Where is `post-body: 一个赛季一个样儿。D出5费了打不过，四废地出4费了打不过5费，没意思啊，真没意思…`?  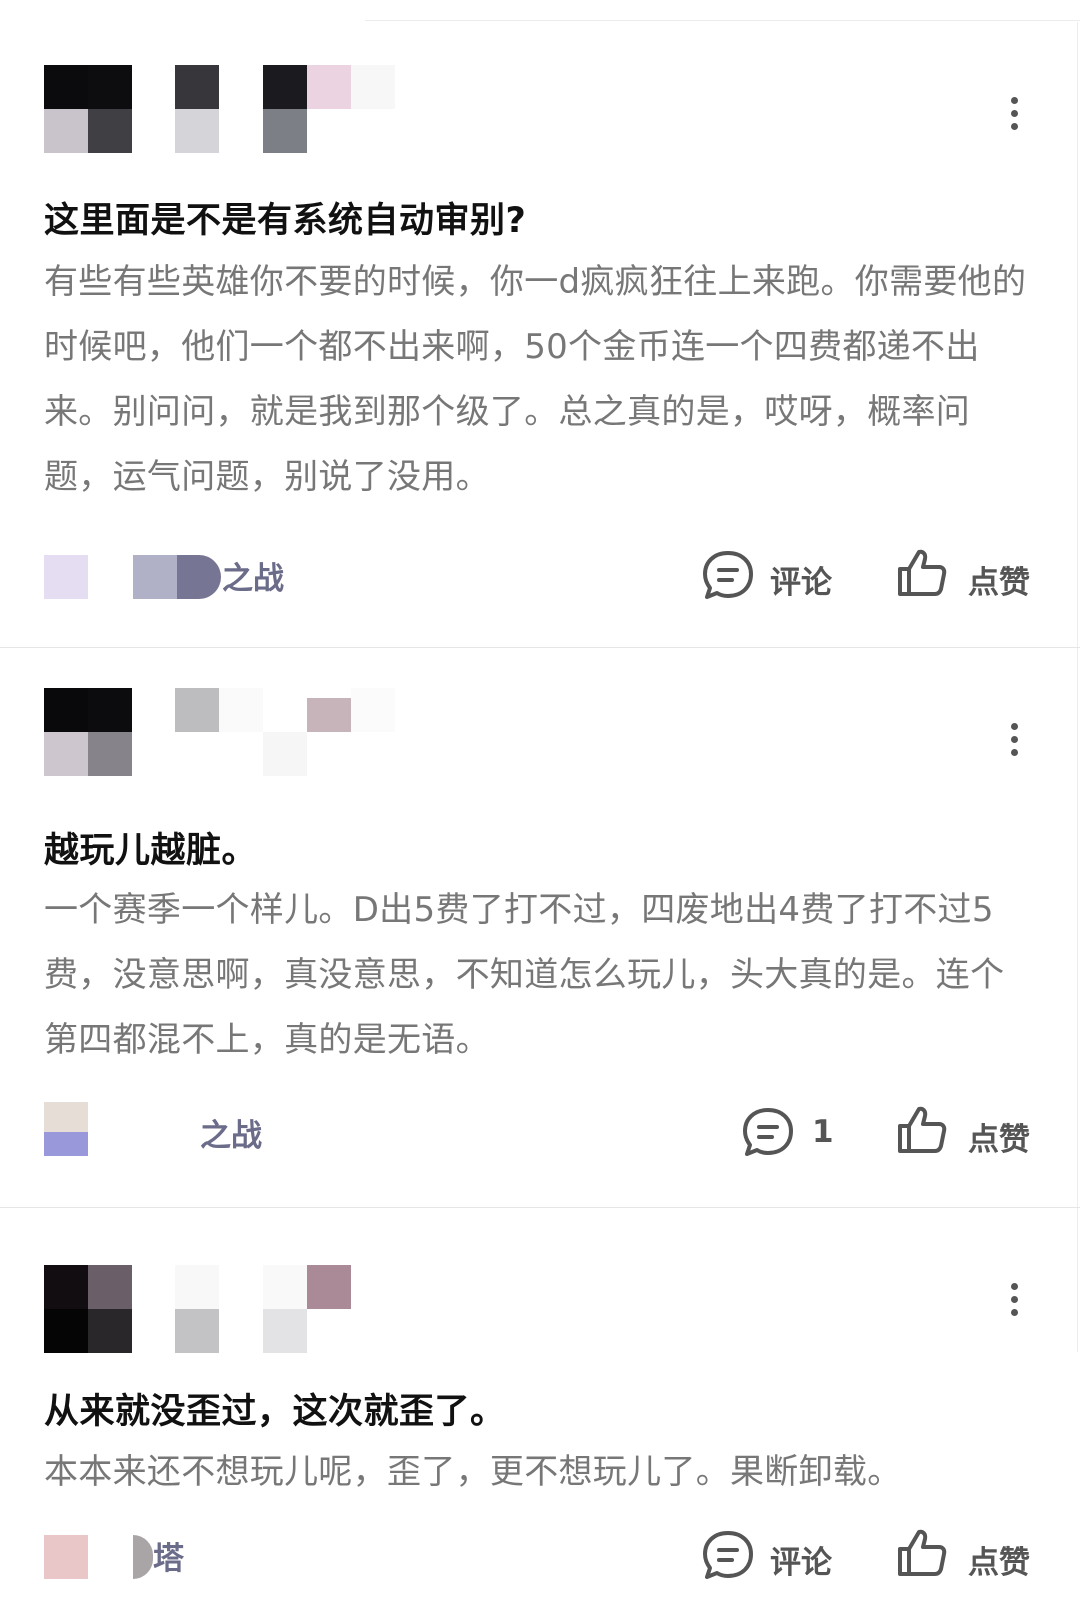 post-body: 一个赛季一个样儿。D出5费了打不过，四废地出4费了打不过5费，没意思啊，真没意思… is located at coordinates (524, 975).